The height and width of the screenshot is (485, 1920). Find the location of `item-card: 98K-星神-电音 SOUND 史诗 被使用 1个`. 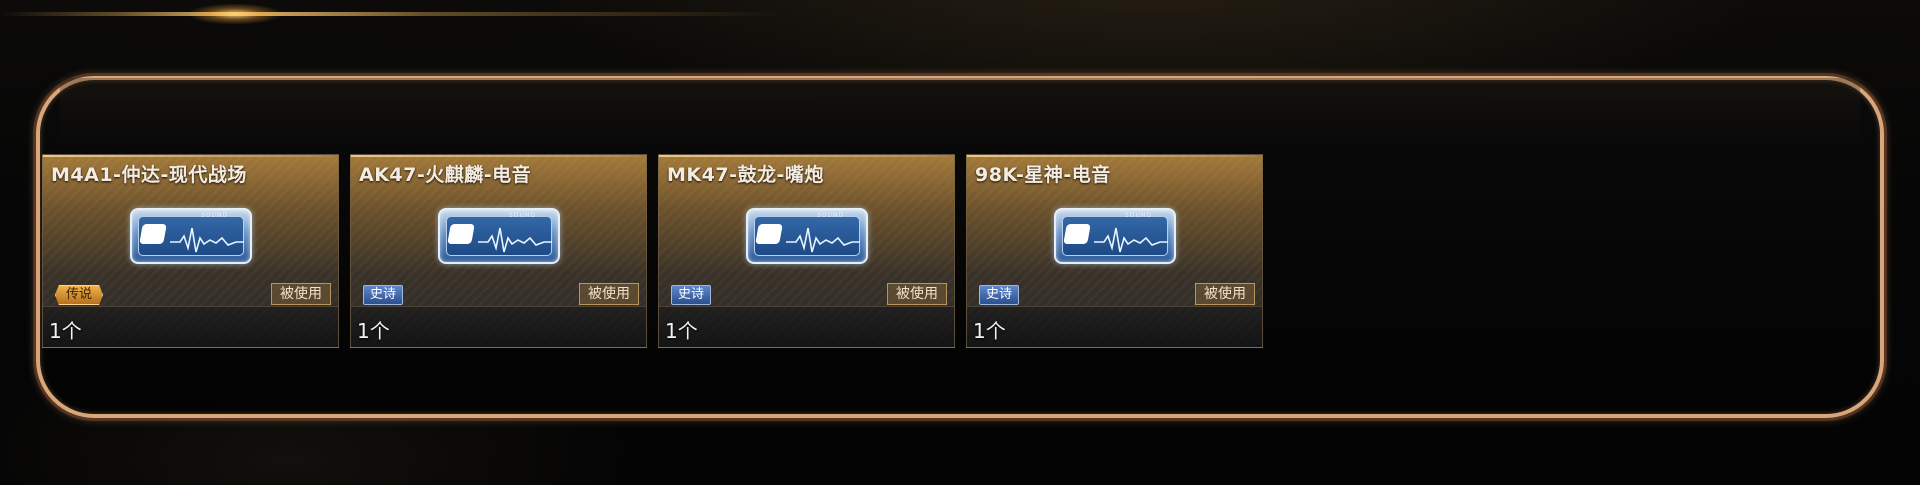

item-card: 98K-星神-电音 SOUND 史诗 被使用 1个 is located at coordinates (1114, 251).